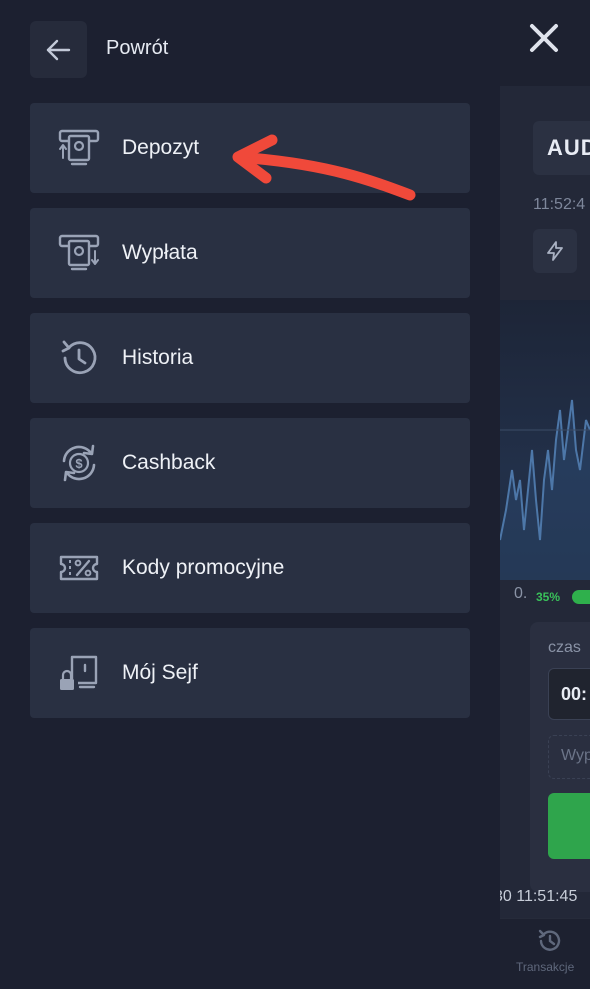  Describe the element at coordinates (79, 672) in the screenshot. I see `safe-icon` at that location.